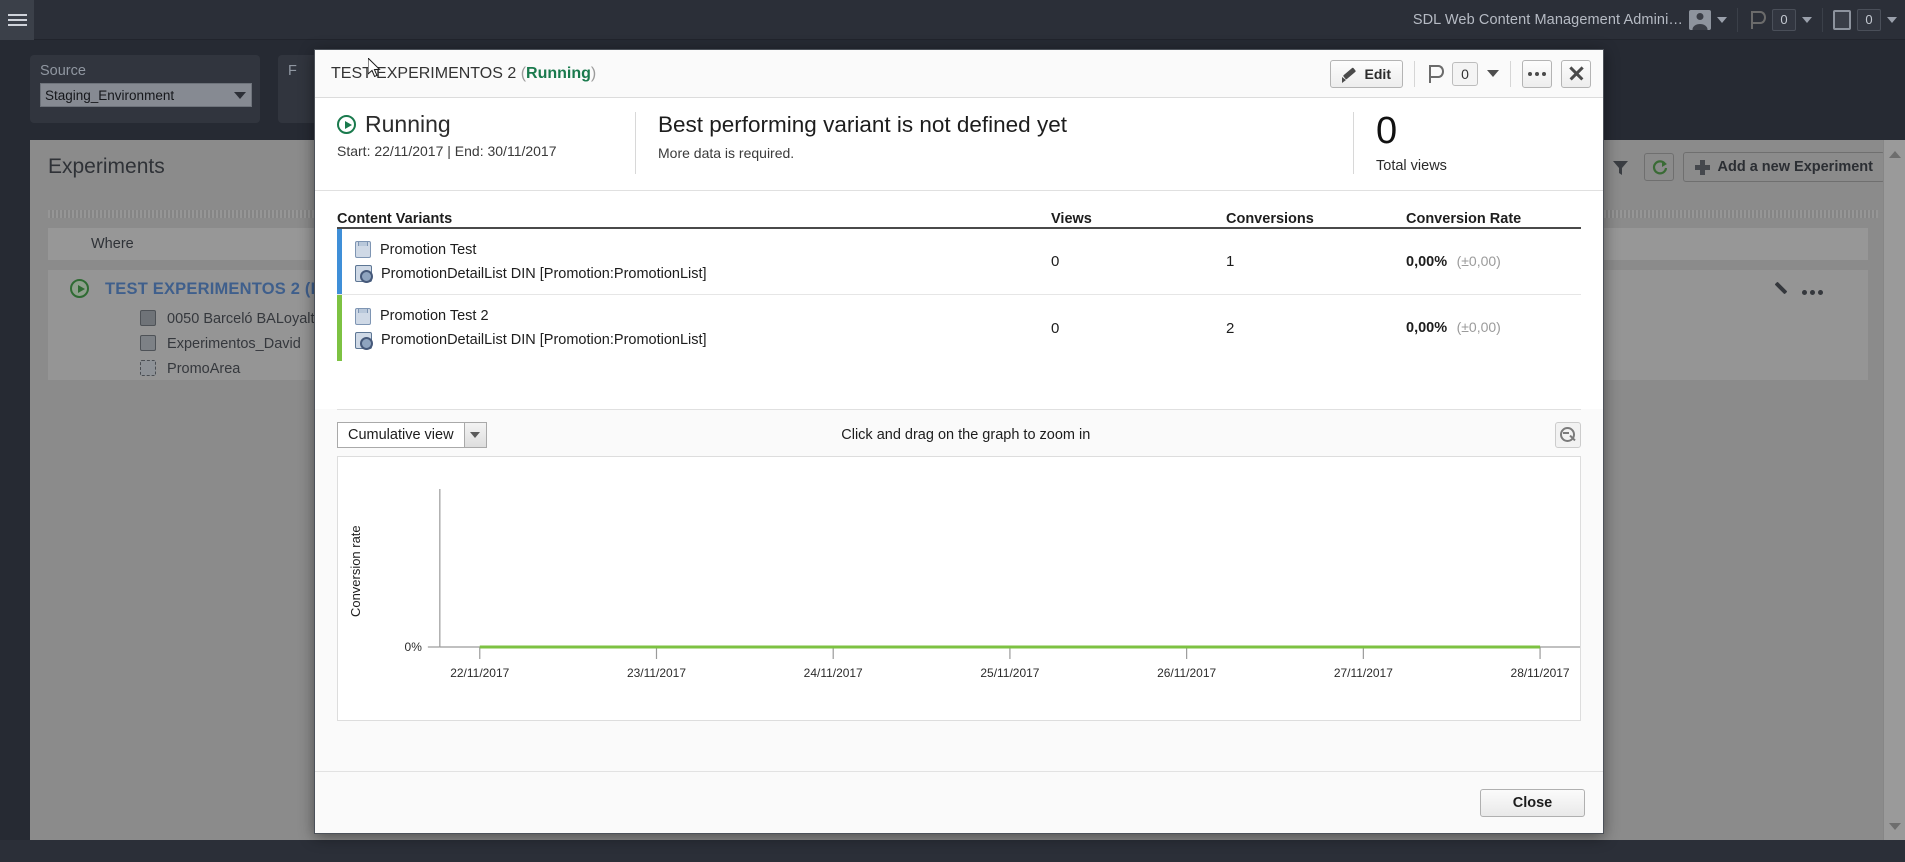  I want to click on dialog-title-status: (Running), so click(558, 73).